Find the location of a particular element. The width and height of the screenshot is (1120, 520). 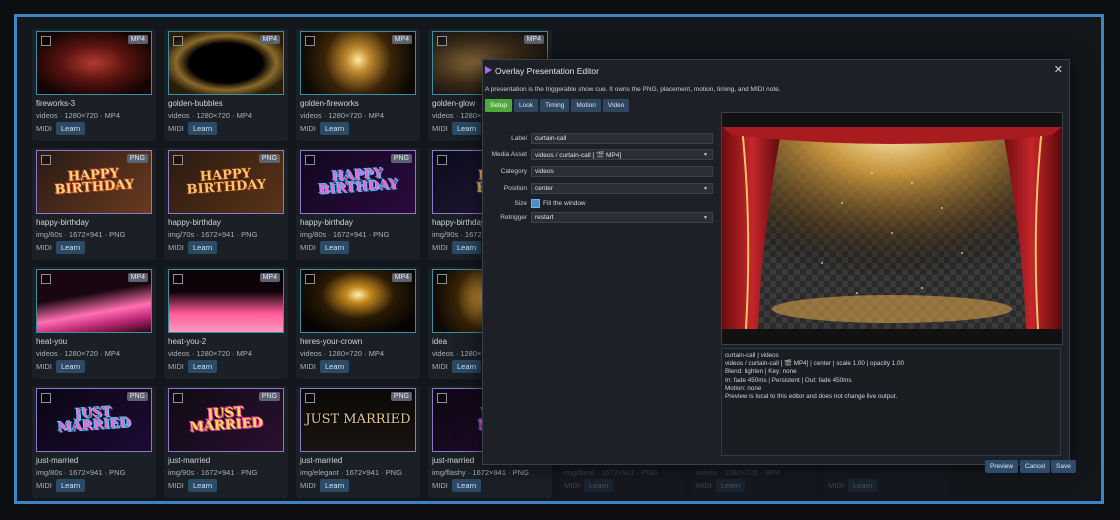

asset-meta: img/80s · 1672×941 · PNG is located at coordinates (345, 234).